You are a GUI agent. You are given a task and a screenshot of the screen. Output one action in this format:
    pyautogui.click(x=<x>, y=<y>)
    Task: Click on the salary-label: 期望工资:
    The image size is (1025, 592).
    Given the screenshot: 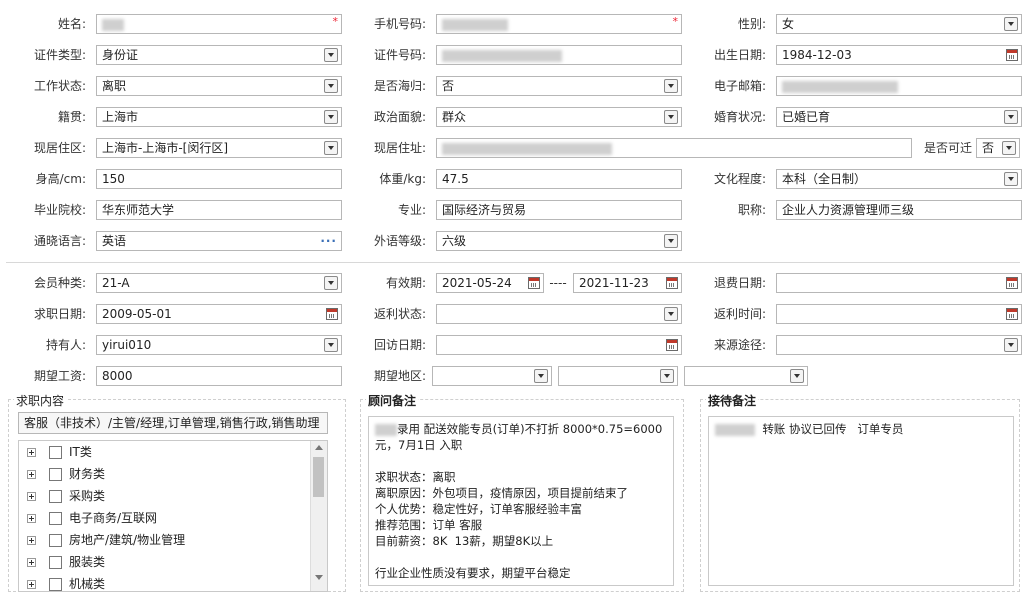 What is the action you would take?
    pyautogui.click(x=59, y=376)
    